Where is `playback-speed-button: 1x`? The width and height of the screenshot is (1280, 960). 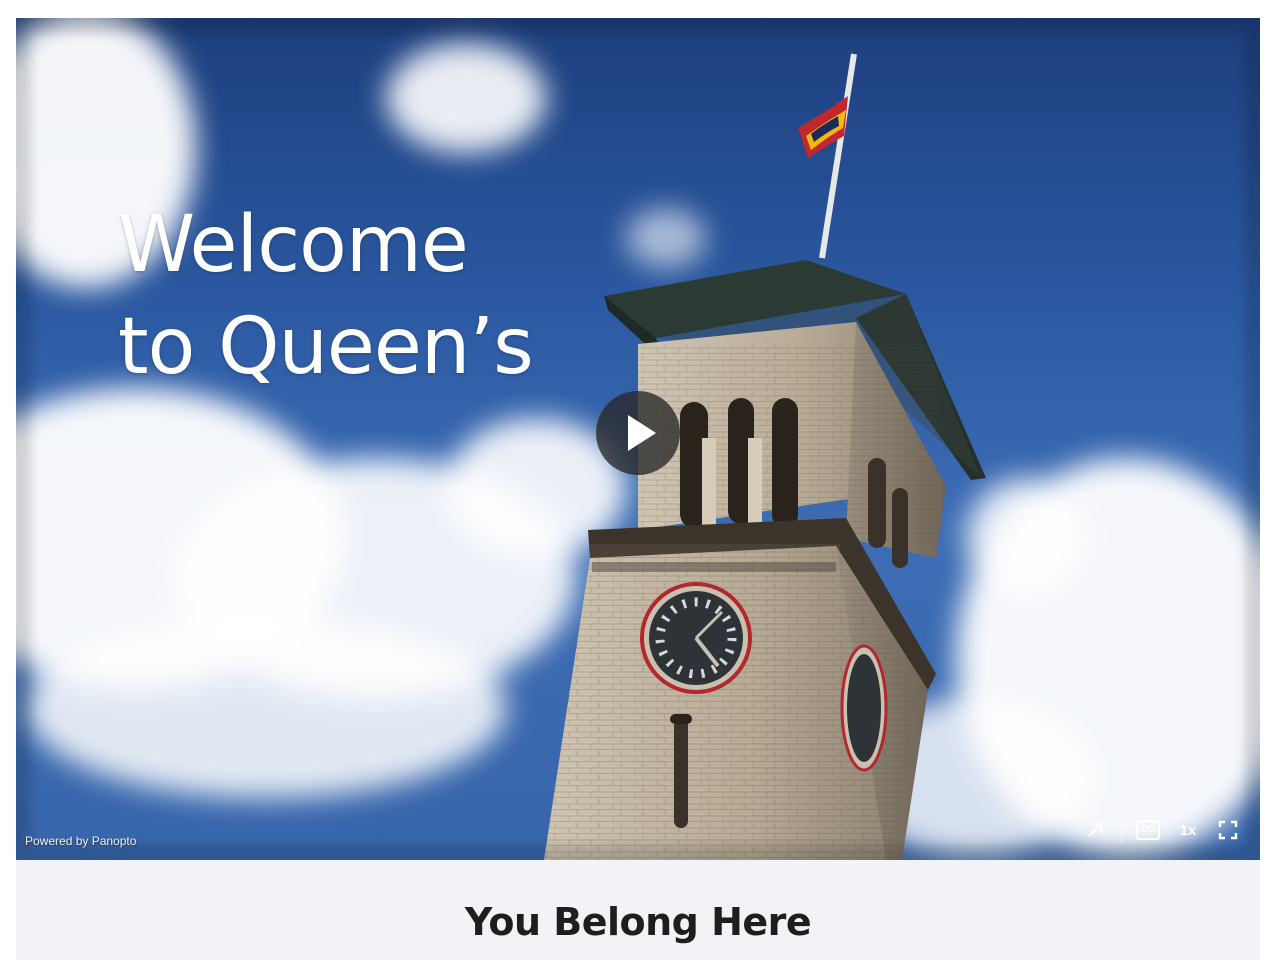
playback-speed-button: 1x is located at coordinates (1188, 830).